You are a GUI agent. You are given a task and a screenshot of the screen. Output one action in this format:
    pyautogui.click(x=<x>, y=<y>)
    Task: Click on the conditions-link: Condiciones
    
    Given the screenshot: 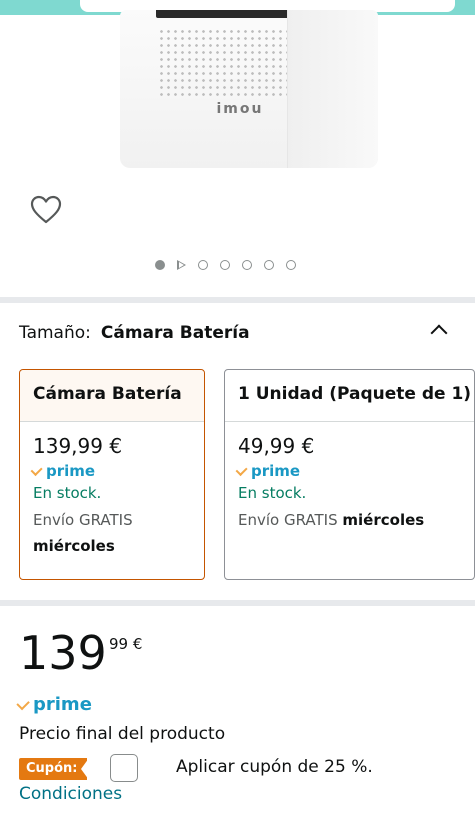 What is the action you would take?
    pyautogui.click(x=70, y=794)
    